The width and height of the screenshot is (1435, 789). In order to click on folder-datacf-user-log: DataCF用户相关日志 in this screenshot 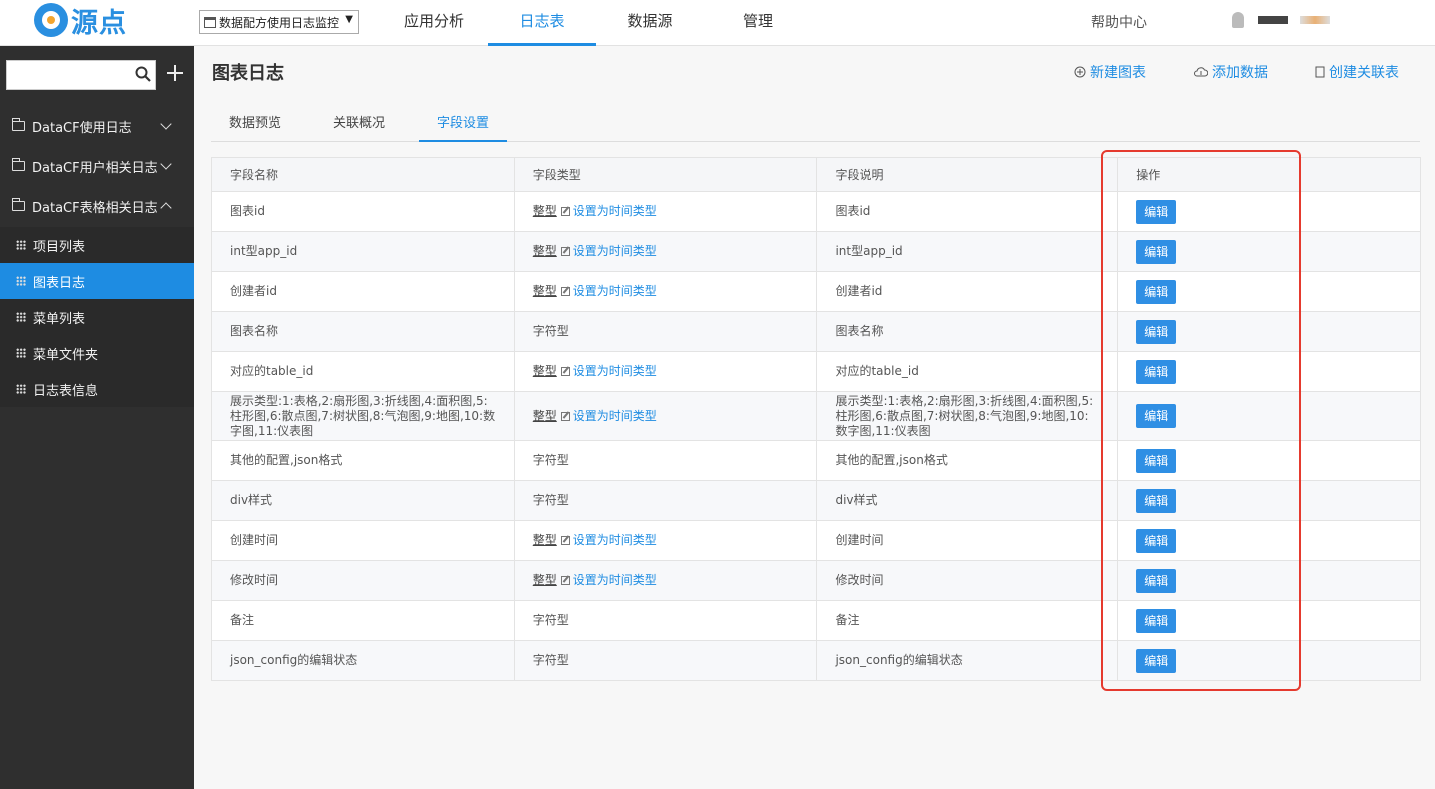, I will do `click(97, 166)`.